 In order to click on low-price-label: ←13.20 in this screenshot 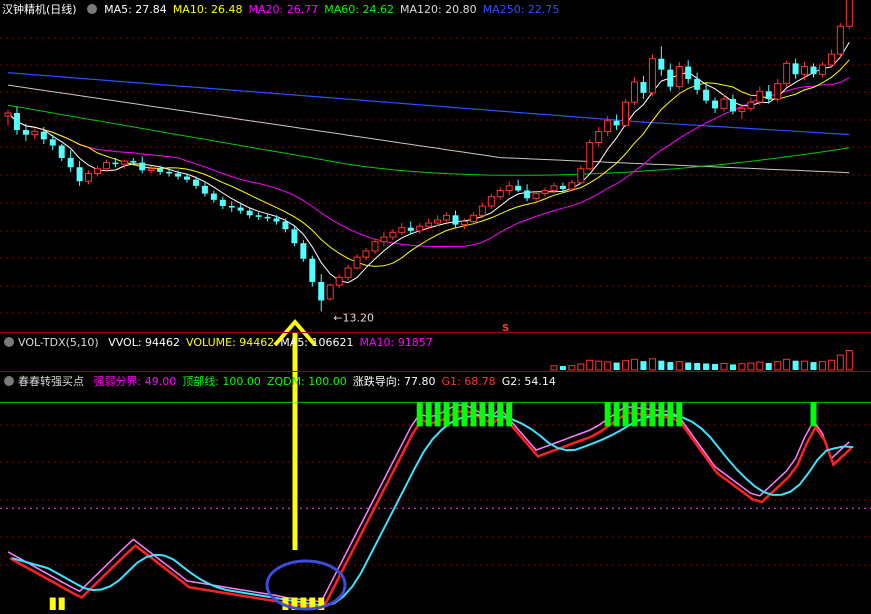, I will do `click(353, 317)`.